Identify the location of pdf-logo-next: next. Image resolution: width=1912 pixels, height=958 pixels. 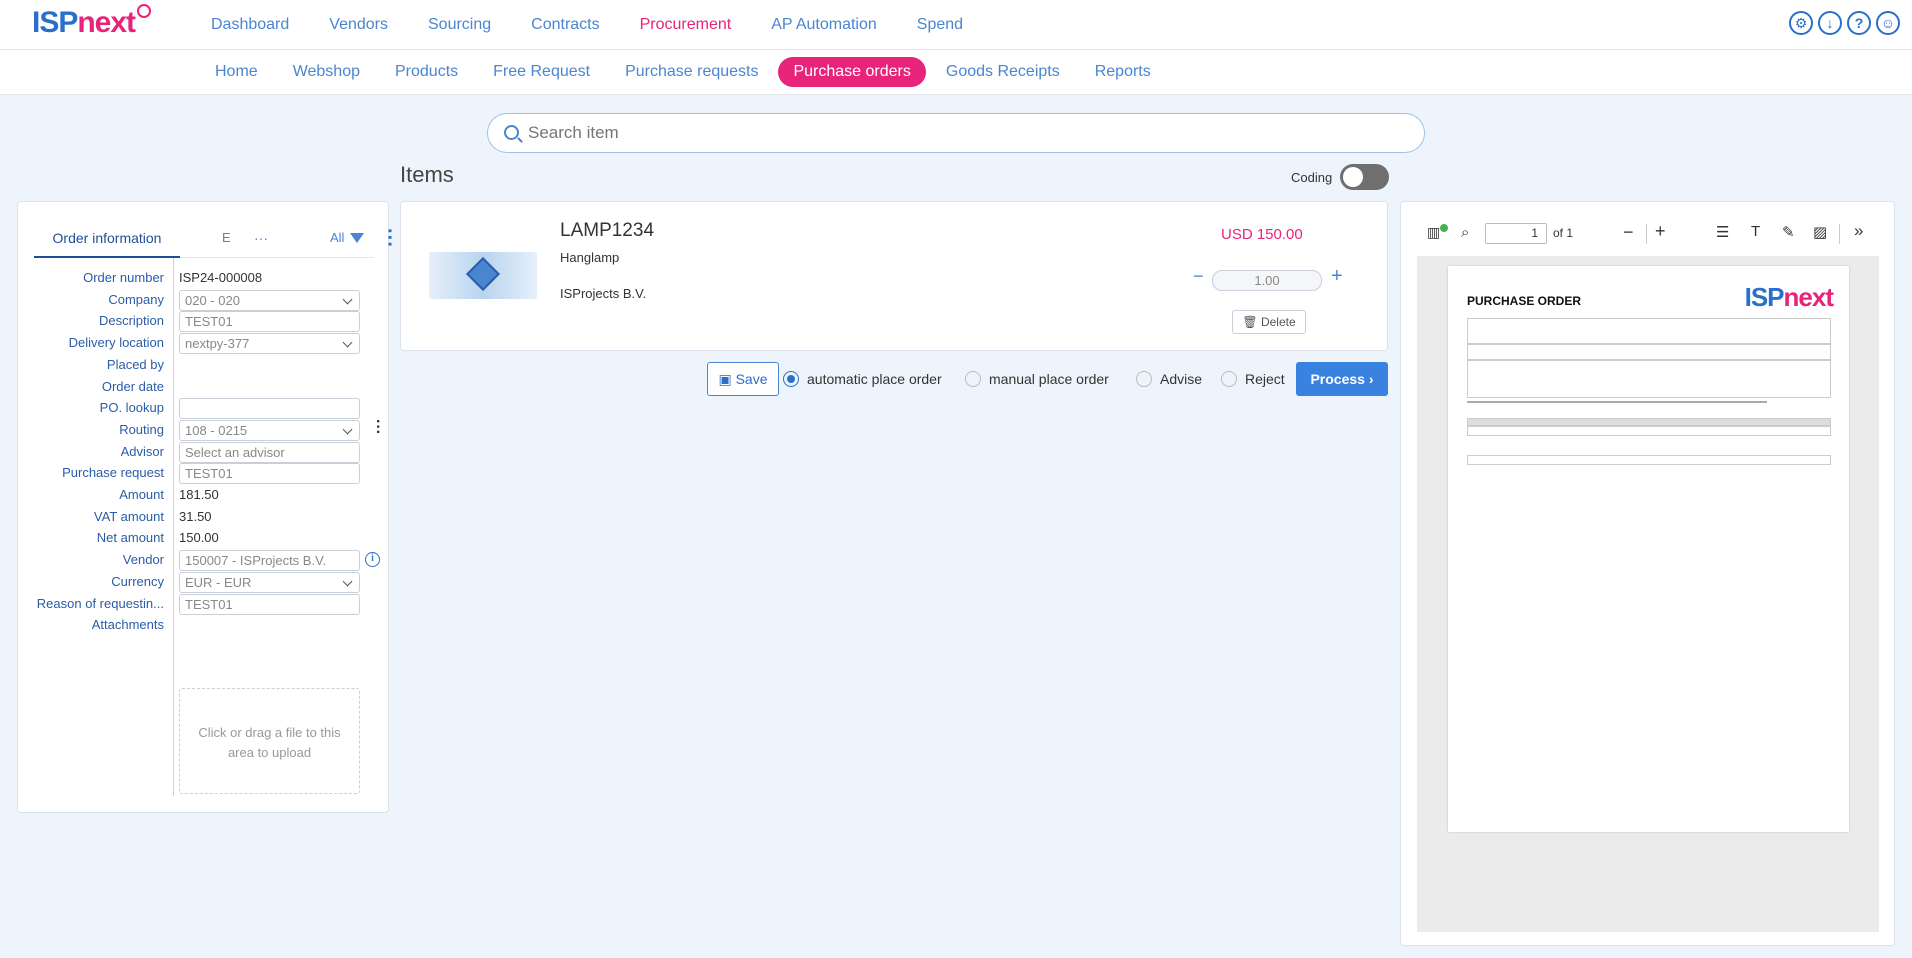
(1808, 297).